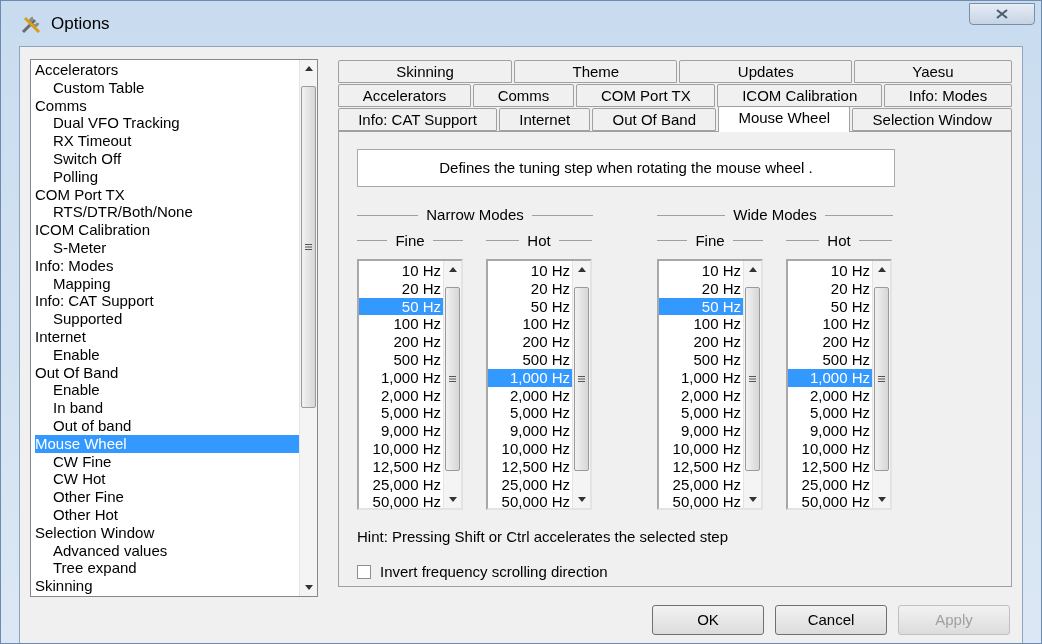 The image size is (1042, 644). I want to click on tree-item: Internet, so click(62, 336).